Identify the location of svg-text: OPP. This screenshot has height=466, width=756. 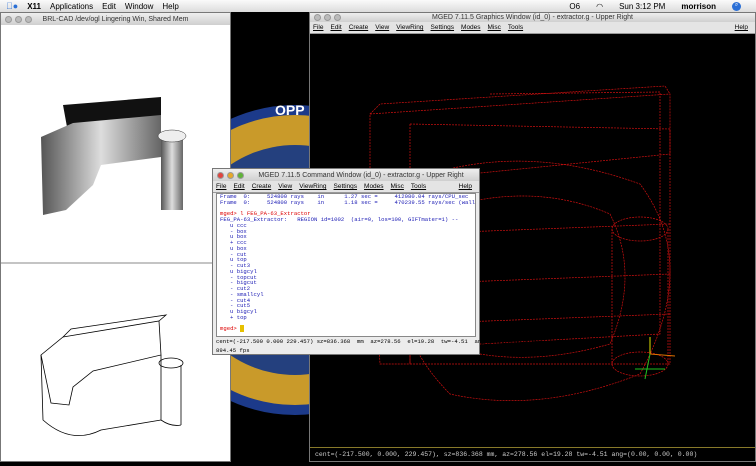
(290, 110).